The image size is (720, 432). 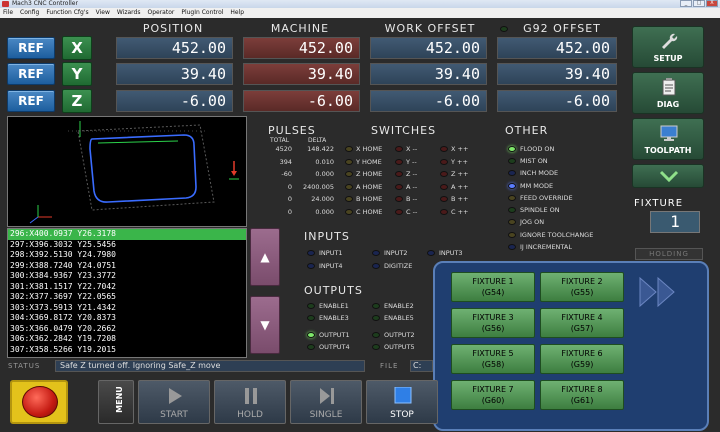 What do you see at coordinates (712, 3) in the screenshot?
I see `close-button: X` at bounding box center [712, 3].